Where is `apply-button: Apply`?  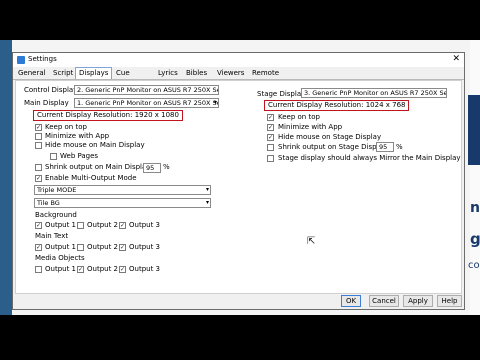 apply-button: Apply is located at coordinates (418, 301).